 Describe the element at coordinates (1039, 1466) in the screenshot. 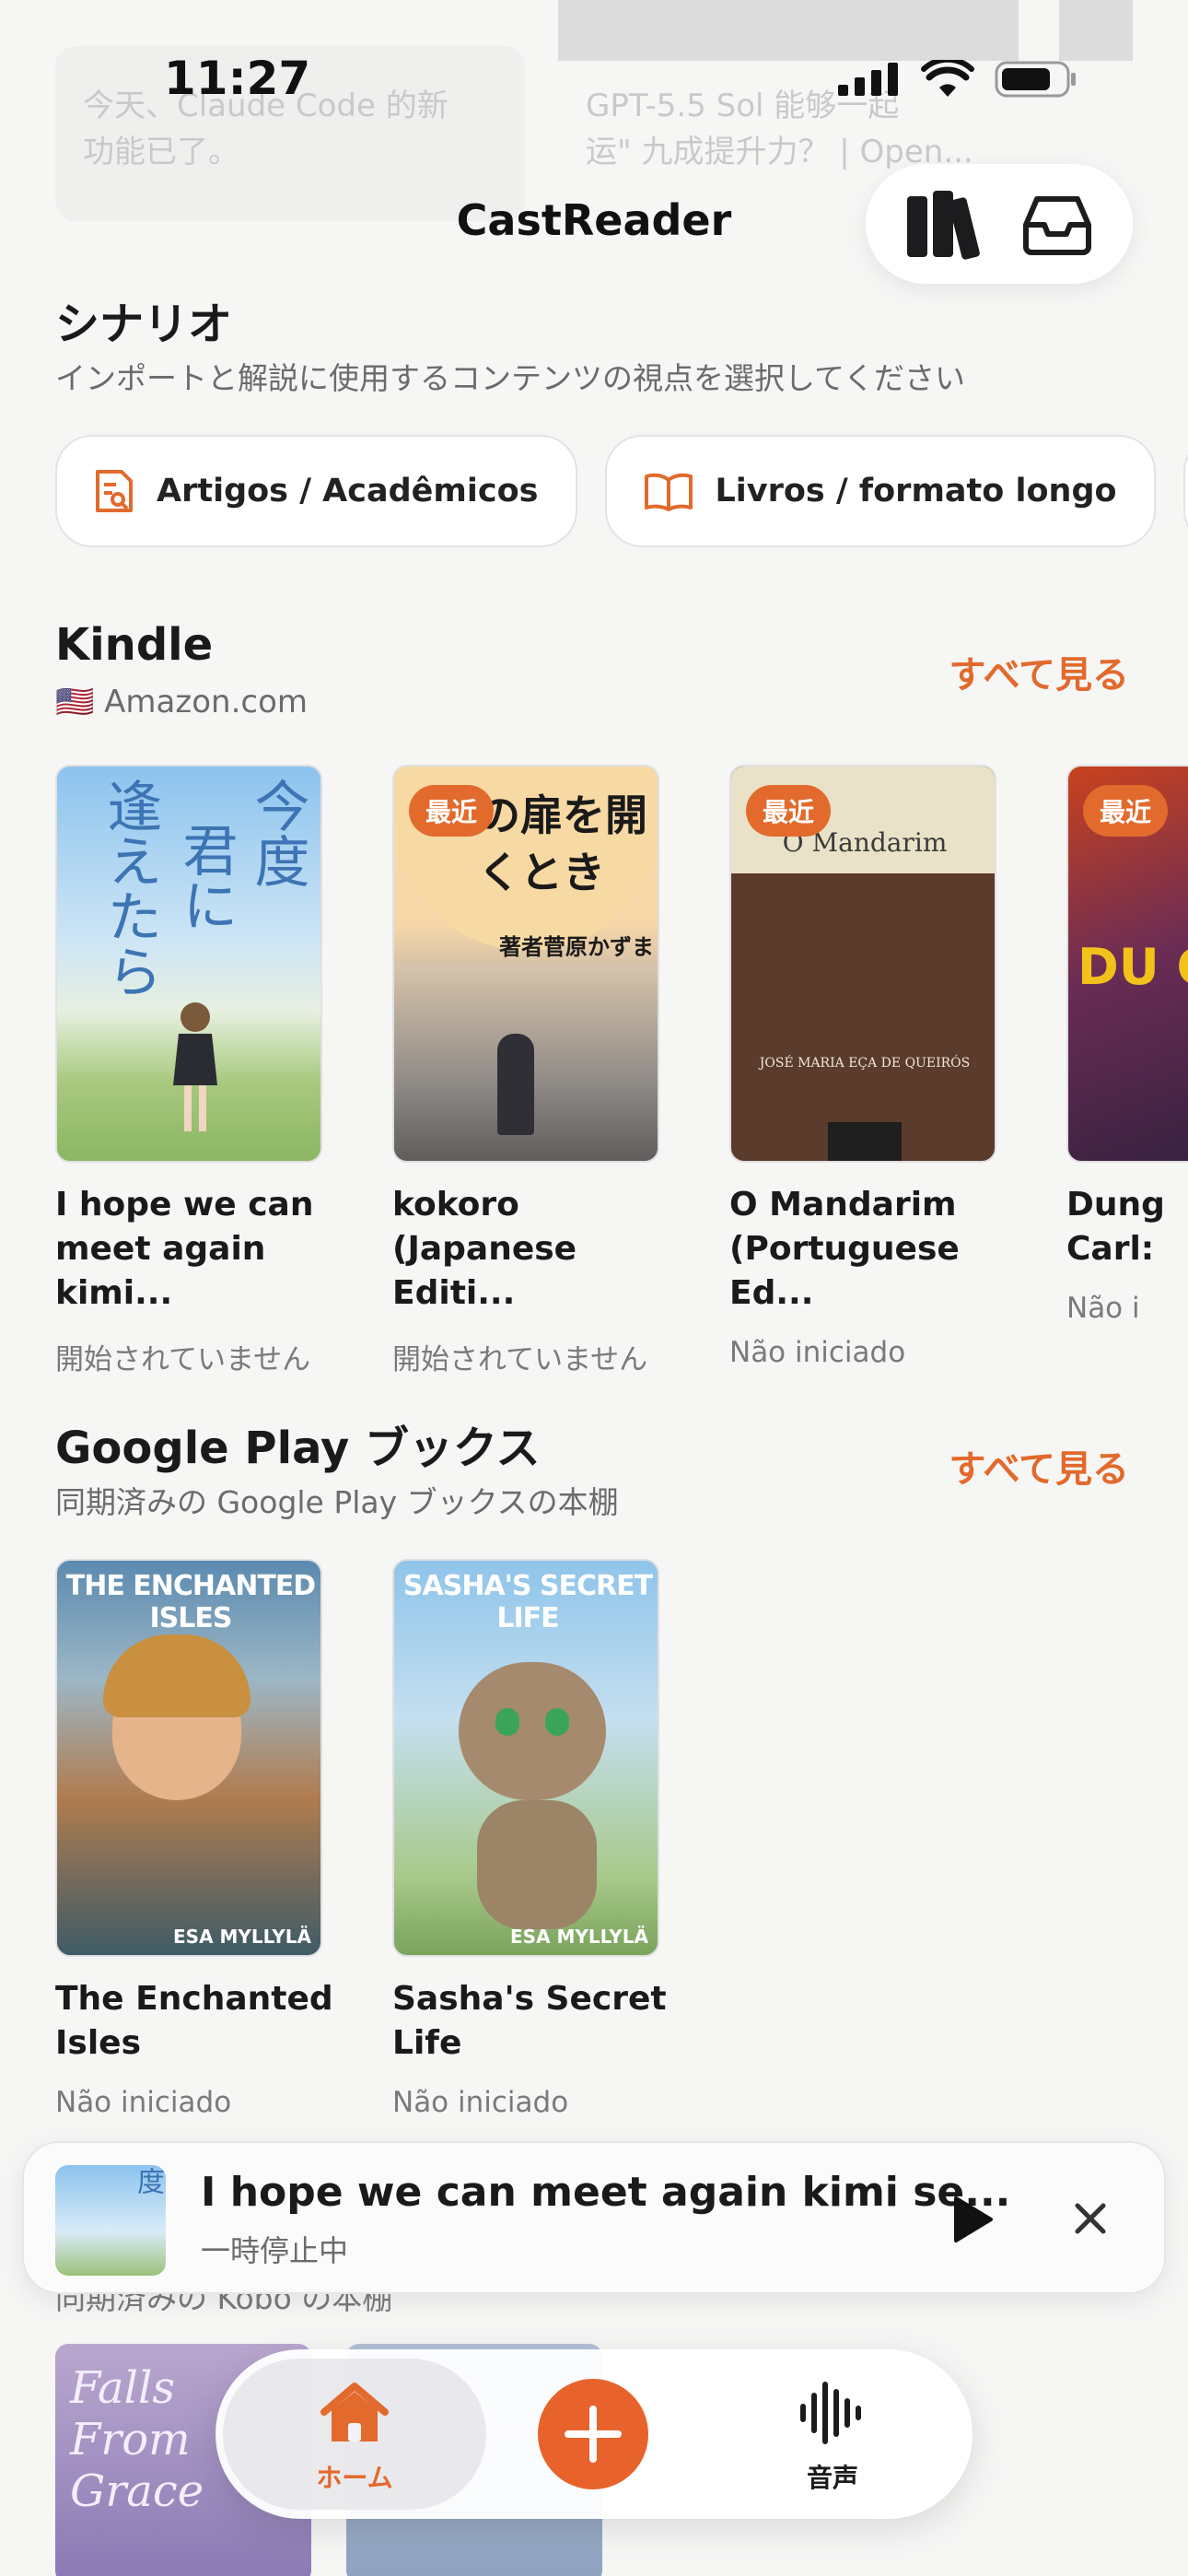

I see `gplay-see-all-link: すべて見る` at that location.